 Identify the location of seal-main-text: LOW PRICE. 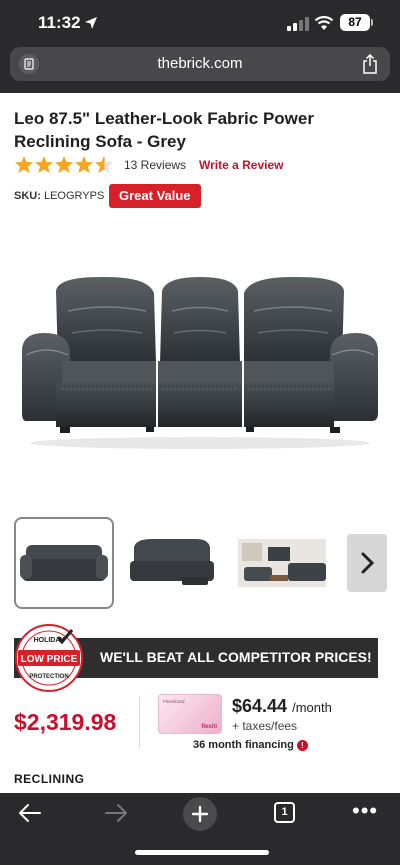
(49, 659).